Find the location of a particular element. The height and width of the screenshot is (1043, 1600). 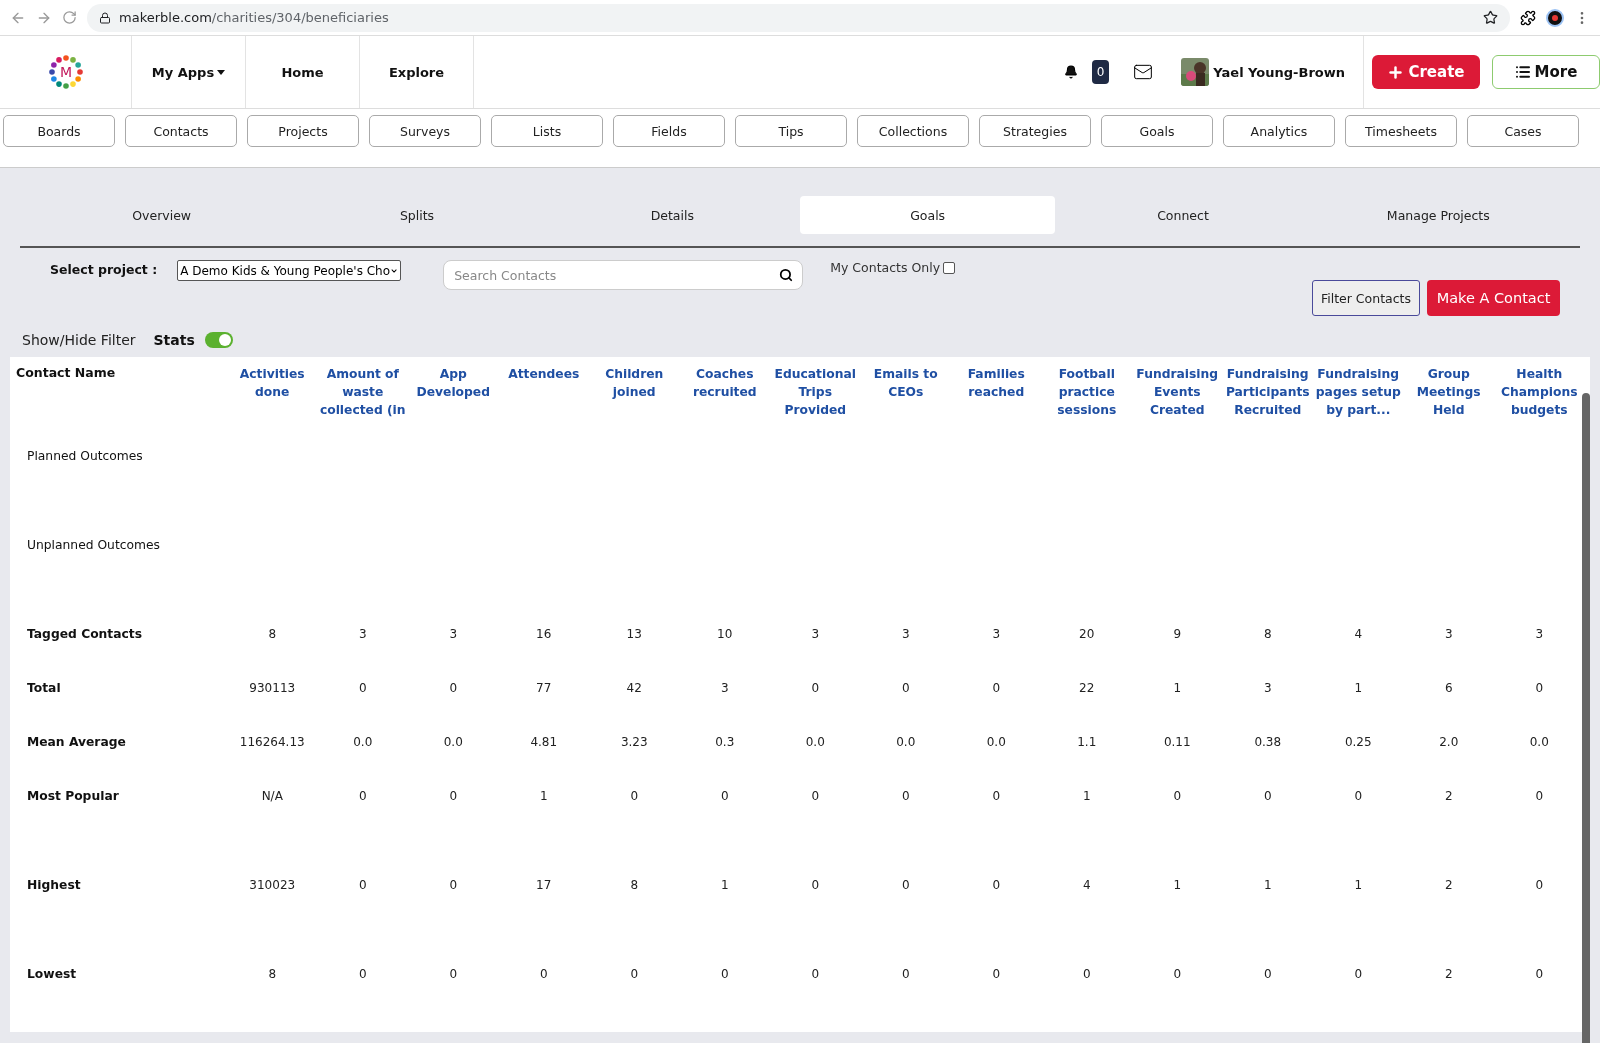

section-tab: Overview is located at coordinates (162, 215).